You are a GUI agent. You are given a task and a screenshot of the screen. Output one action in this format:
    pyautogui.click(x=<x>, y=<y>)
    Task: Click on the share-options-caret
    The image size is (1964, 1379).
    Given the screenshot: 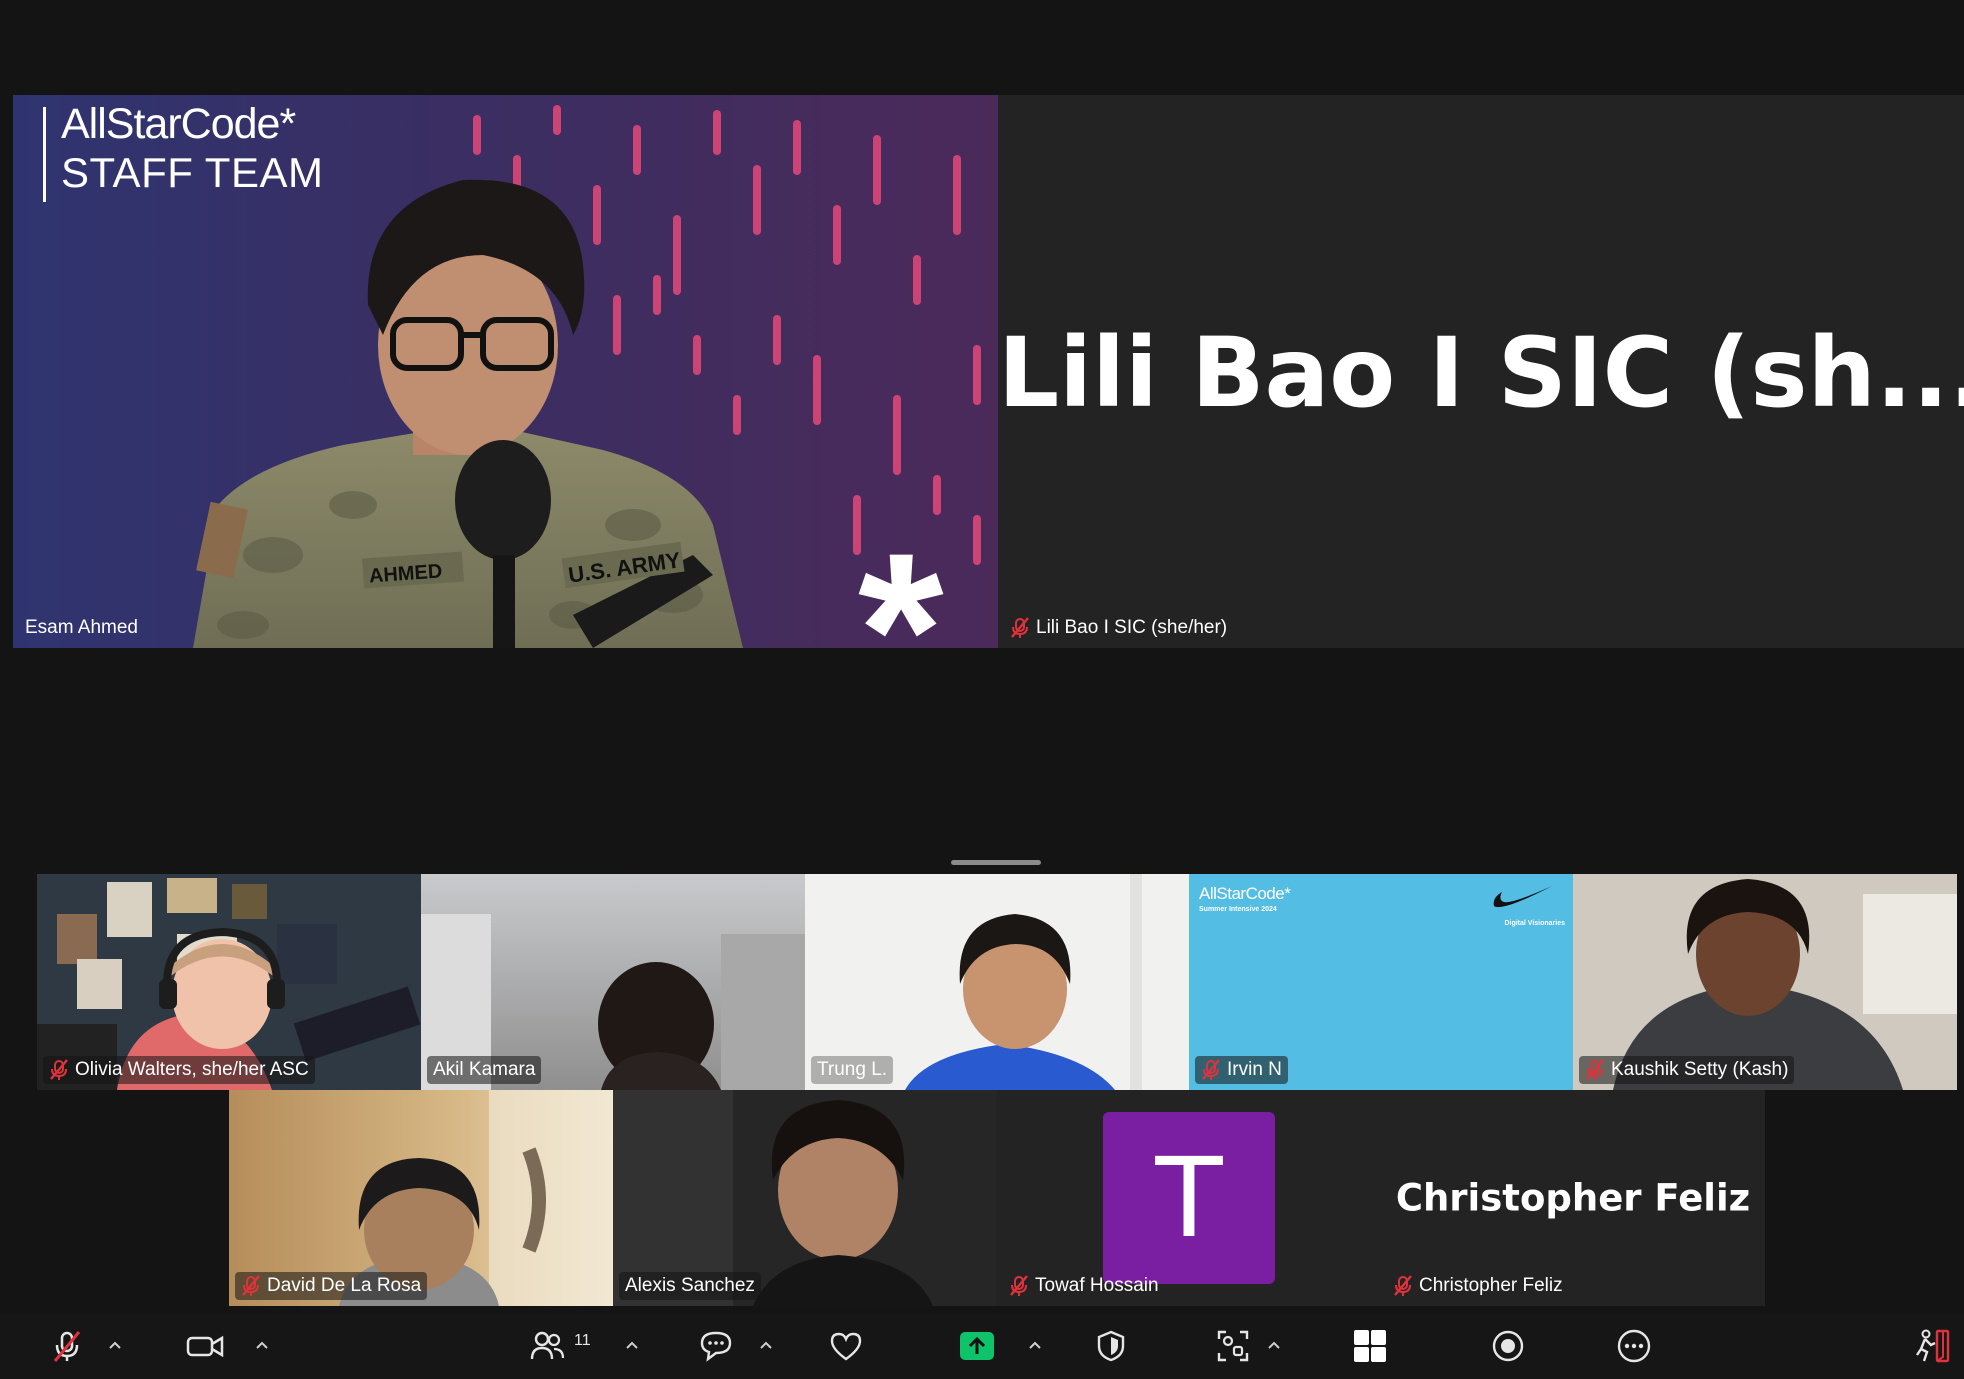 What is the action you would take?
    pyautogui.click(x=1035, y=1346)
    